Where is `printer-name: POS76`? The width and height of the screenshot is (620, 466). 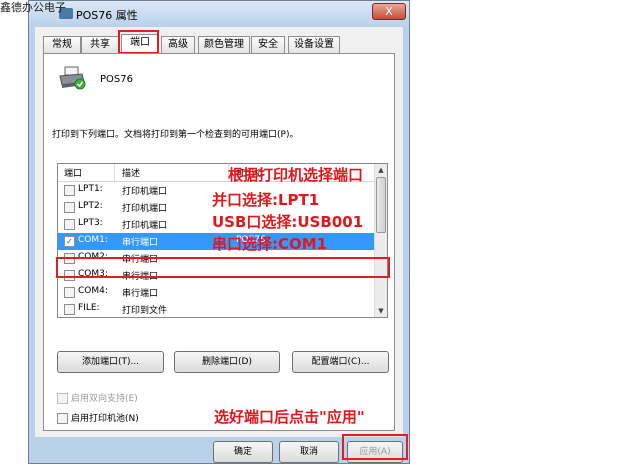 printer-name: POS76 is located at coordinates (116, 79).